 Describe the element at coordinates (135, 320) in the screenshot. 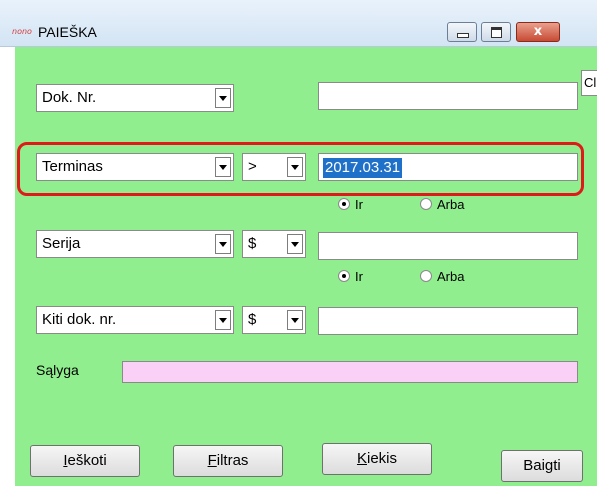

I see `kiti-field-select: Kiti dok. nr.` at that location.